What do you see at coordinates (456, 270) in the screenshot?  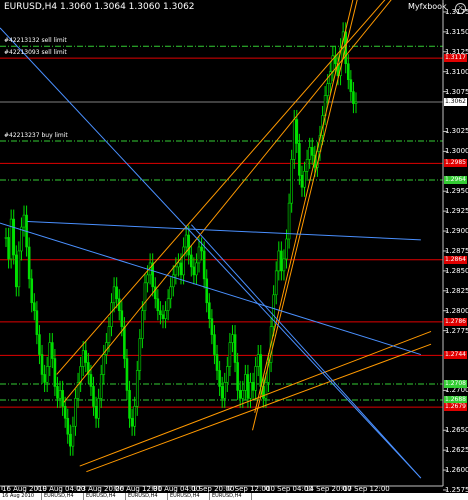 I see `price-tick-label: 1.2850` at bounding box center [456, 270].